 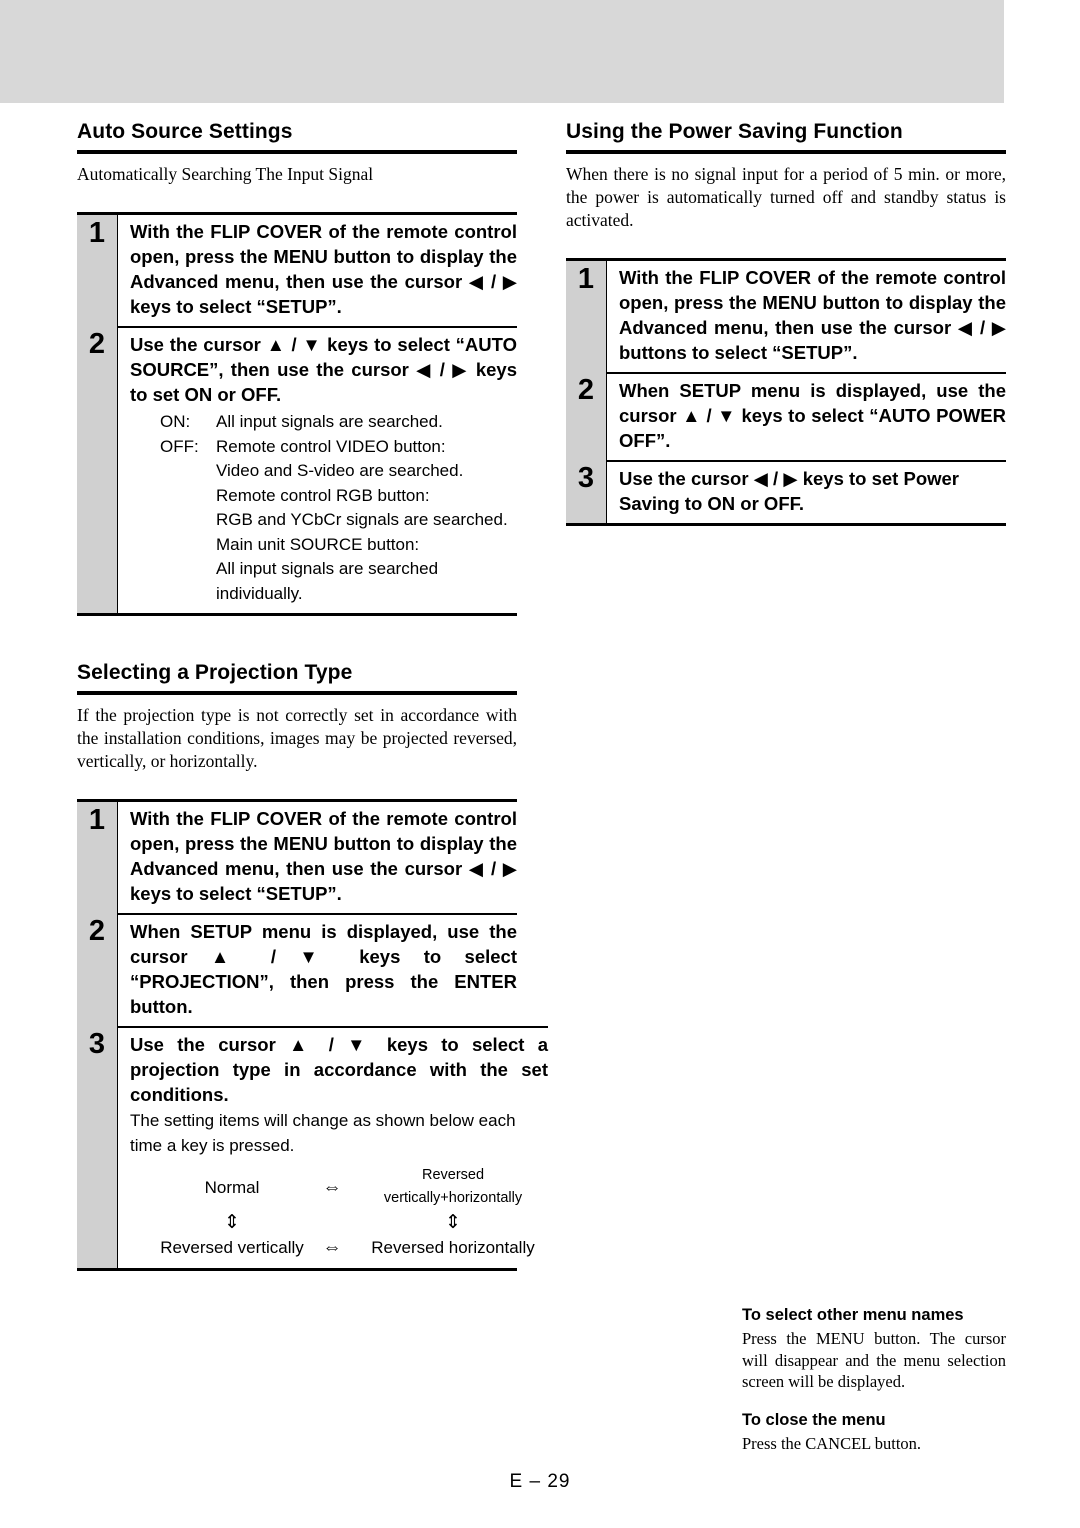 I want to click on page-title: Using the Power Saving Function, so click(x=734, y=131).